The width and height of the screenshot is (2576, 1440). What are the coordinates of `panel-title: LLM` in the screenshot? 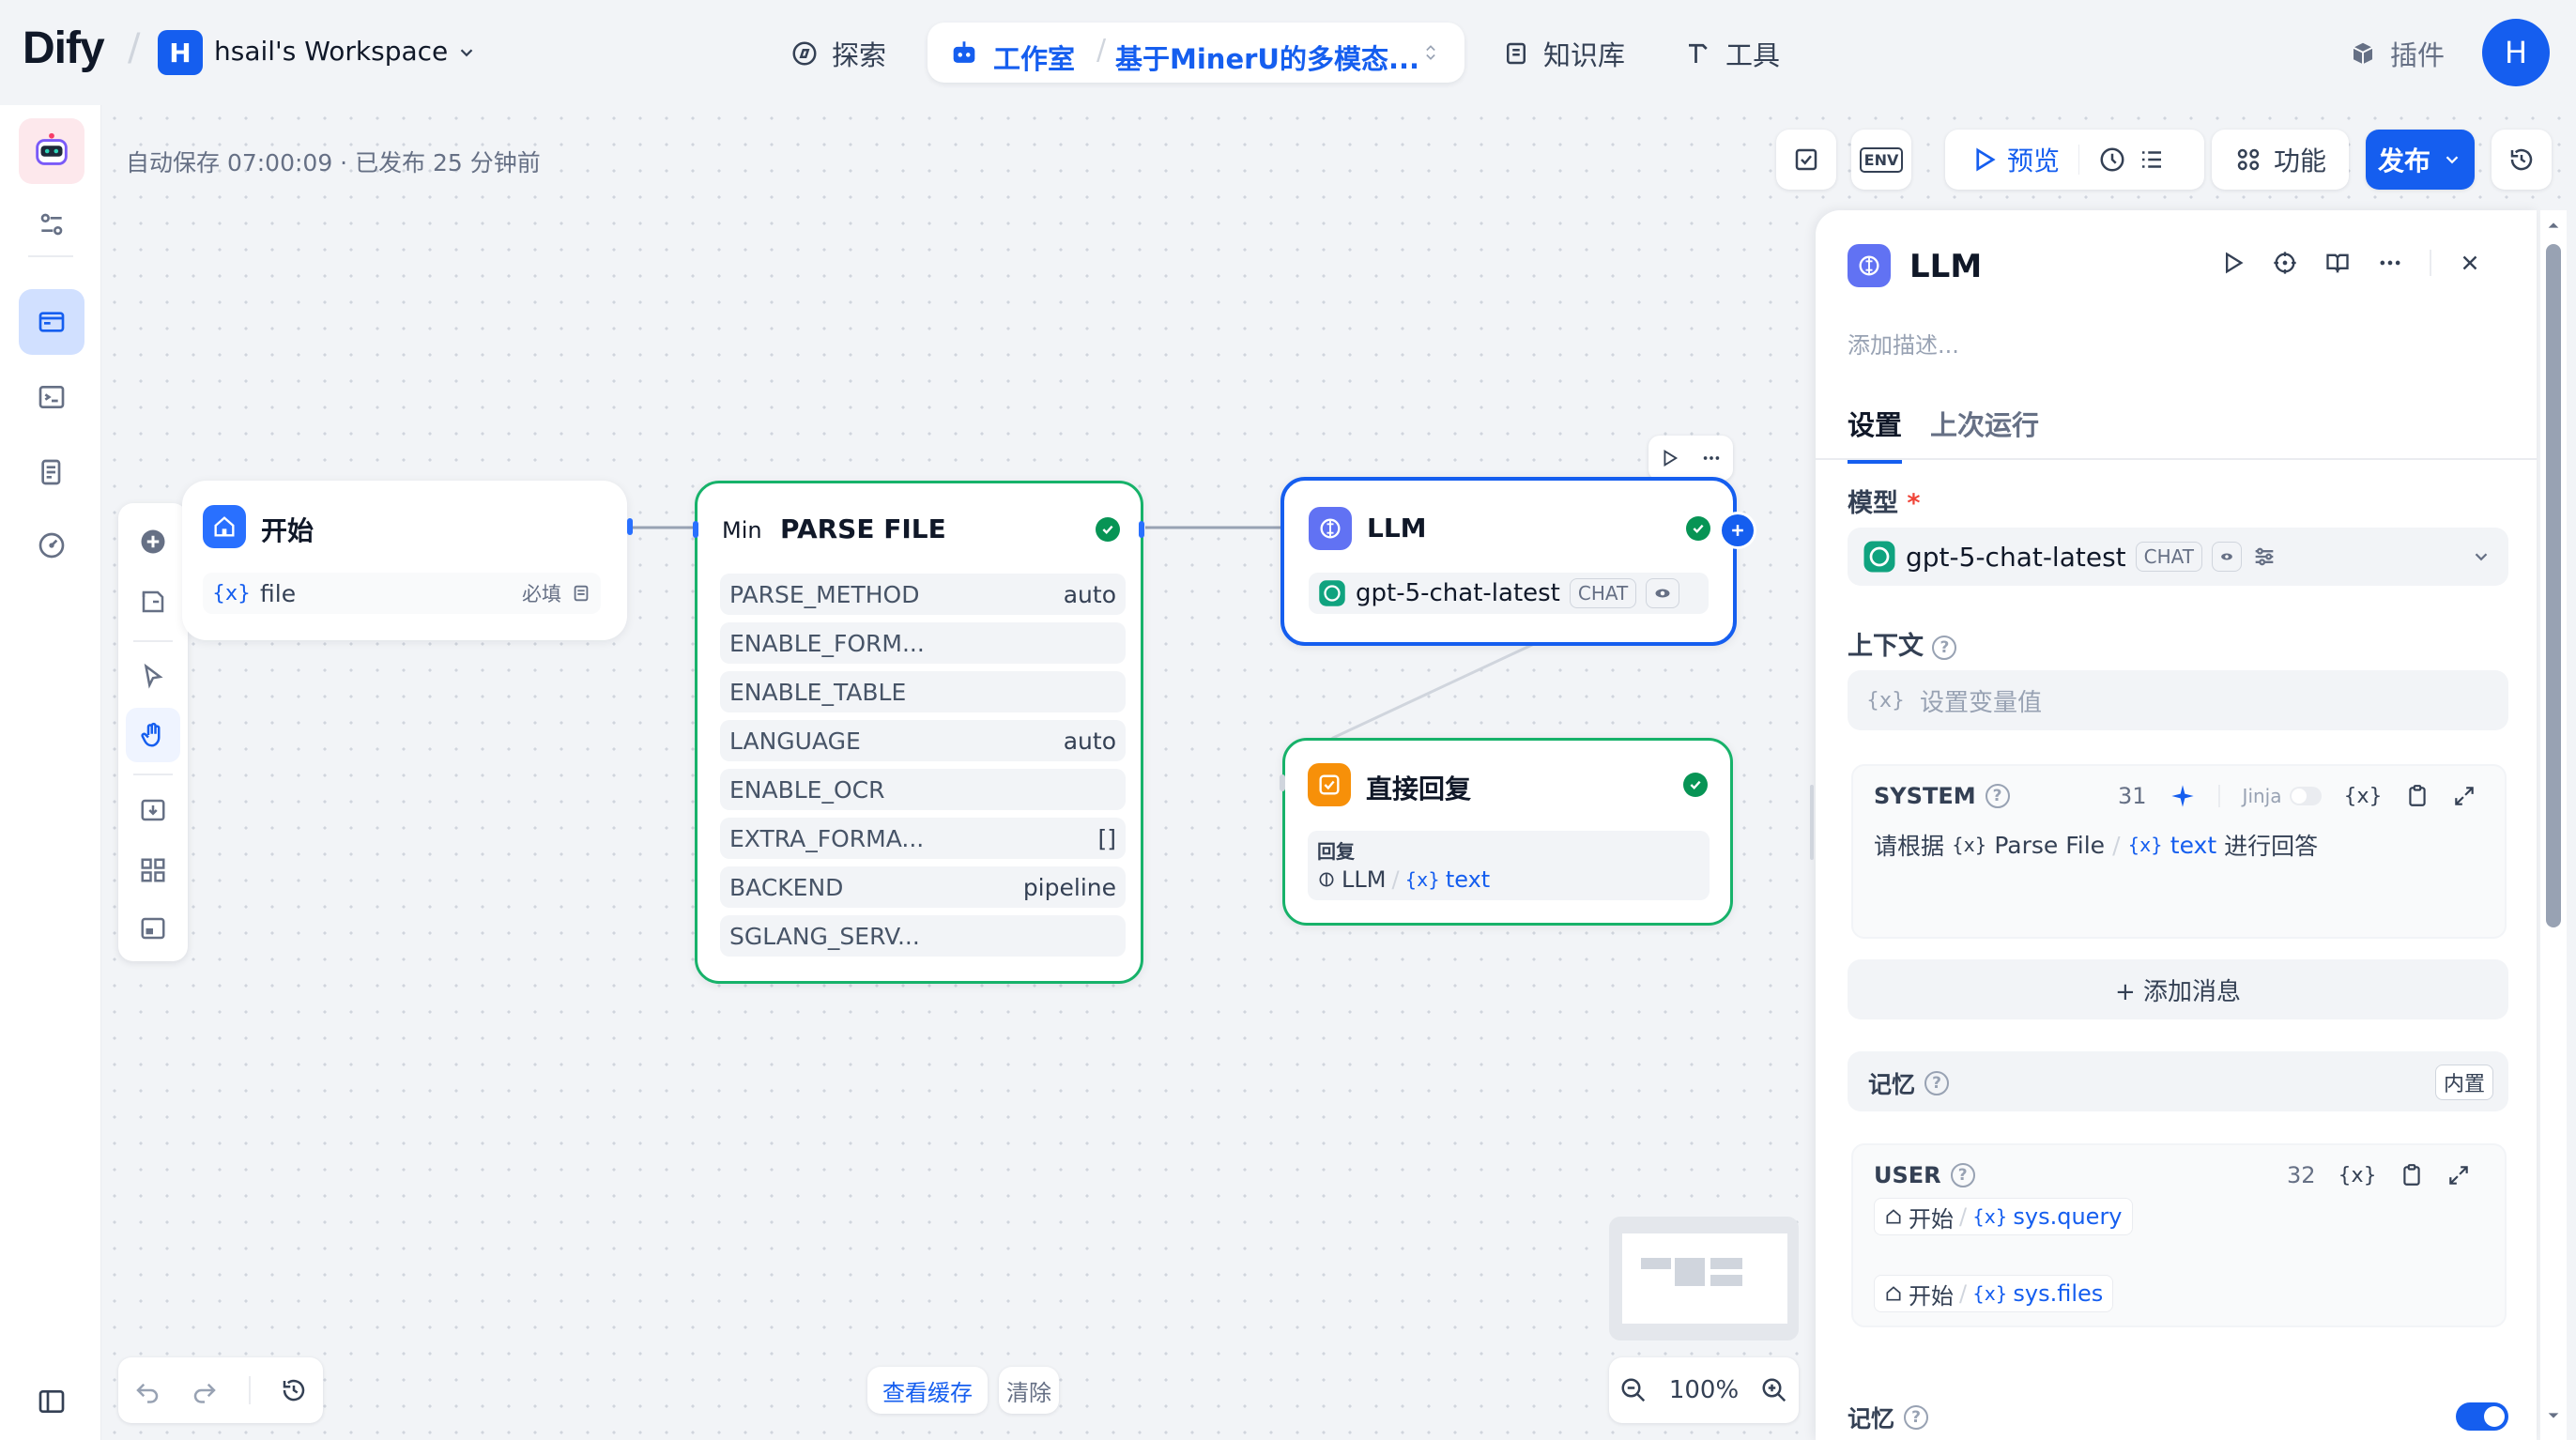 It's located at (1946, 266).